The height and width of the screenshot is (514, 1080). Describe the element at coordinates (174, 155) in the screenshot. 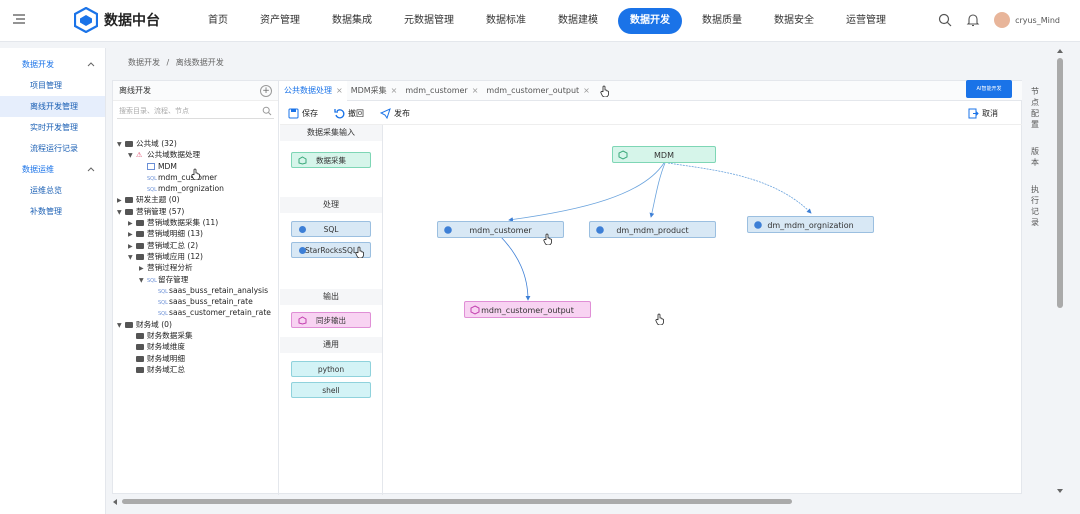

I see `tree-node-label: 公共域数据处理` at that location.